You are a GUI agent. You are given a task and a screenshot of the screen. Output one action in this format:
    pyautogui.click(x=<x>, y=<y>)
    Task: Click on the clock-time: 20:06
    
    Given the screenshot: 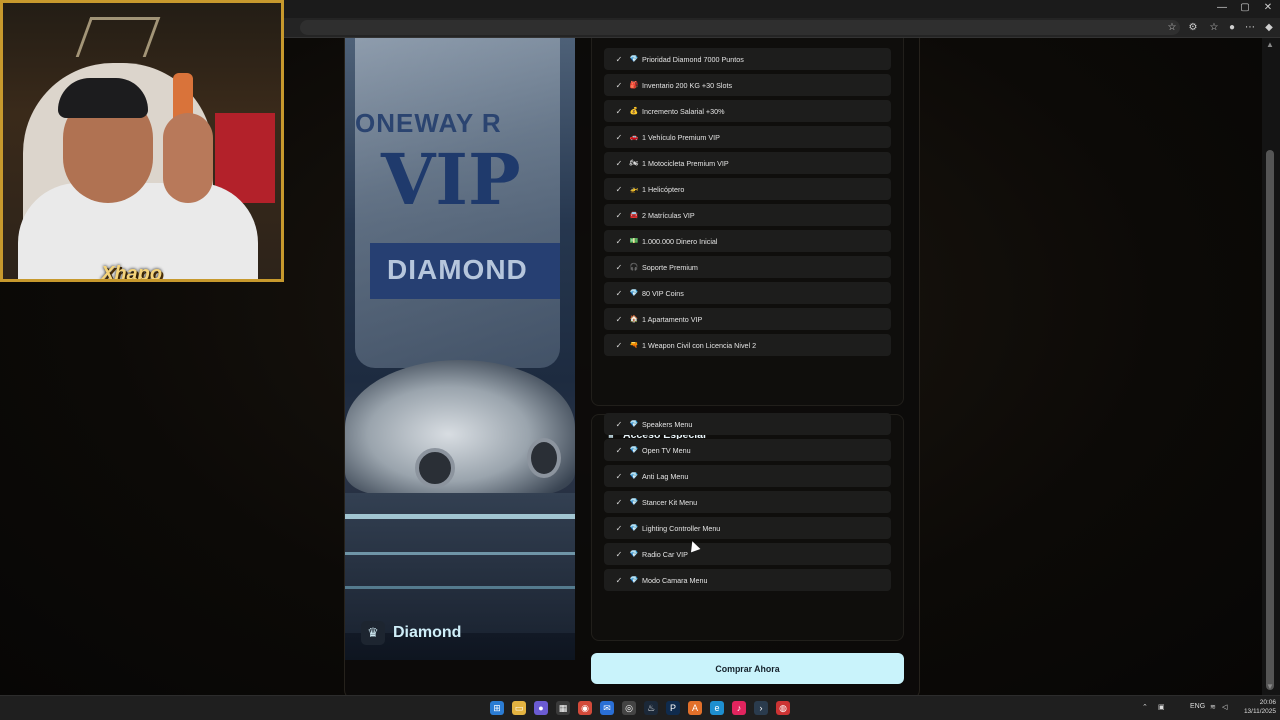 What is the action you would take?
    pyautogui.click(x=1267, y=702)
    